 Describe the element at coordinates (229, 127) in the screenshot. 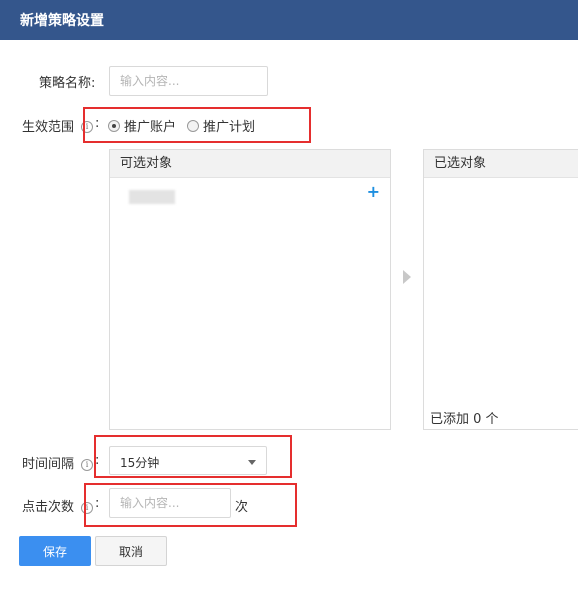

I see `radio-label-plan: 推广计划` at that location.